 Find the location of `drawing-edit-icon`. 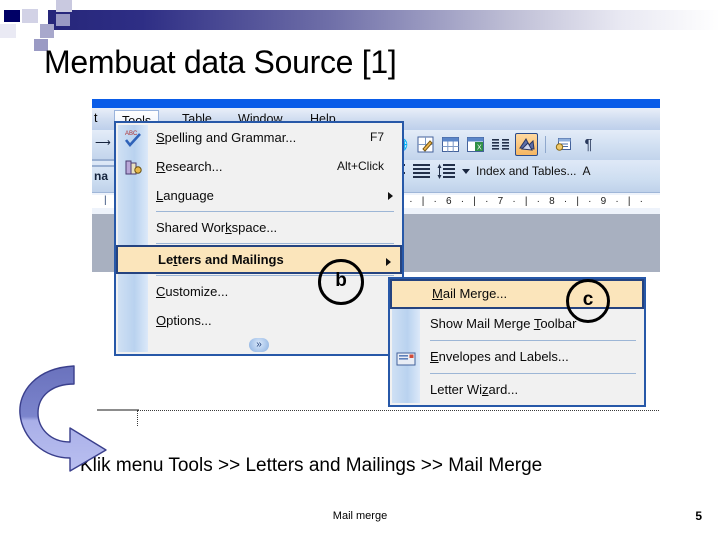

drawing-edit-icon is located at coordinates (425, 144).